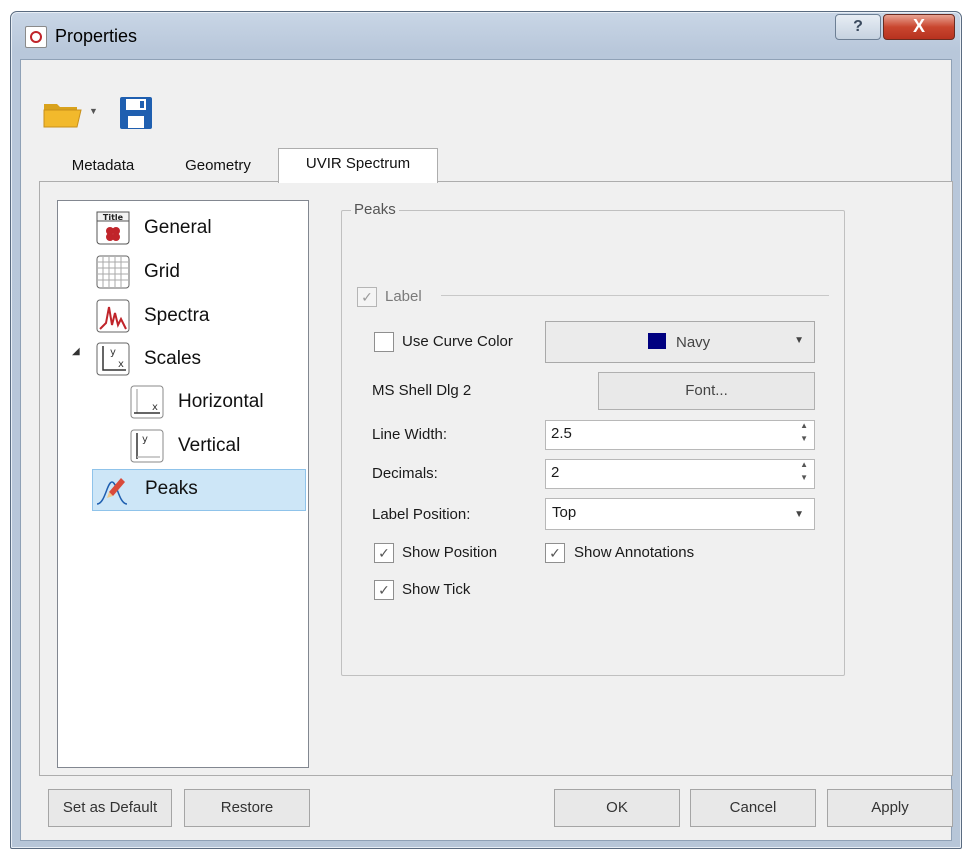 The width and height of the screenshot is (963, 850). What do you see at coordinates (384, 553) in the screenshot?
I see `show-position-checkbox: ✓` at bounding box center [384, 553].